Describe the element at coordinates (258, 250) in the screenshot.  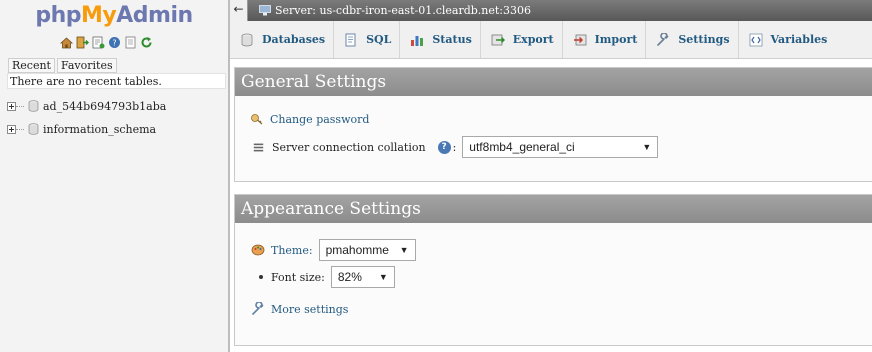
I see `palette-icon` at that location.